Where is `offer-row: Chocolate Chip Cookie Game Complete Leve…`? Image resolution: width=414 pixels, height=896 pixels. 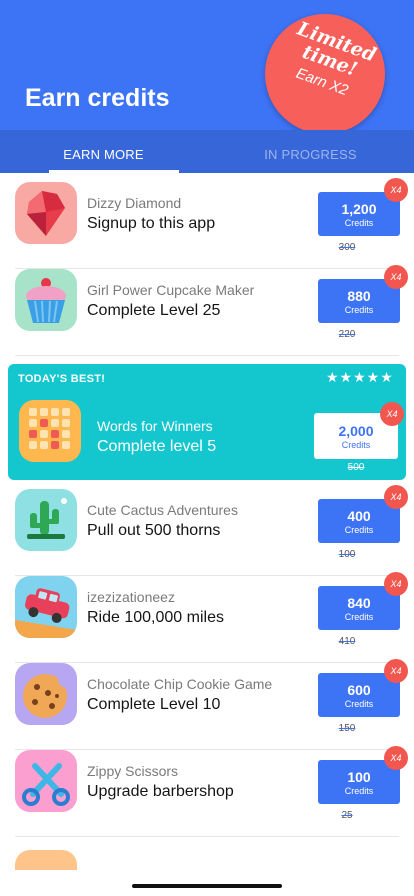 offer-row: Chocolate Chip Cookie Game Complete Leve… is located at coordinates (207, 704).